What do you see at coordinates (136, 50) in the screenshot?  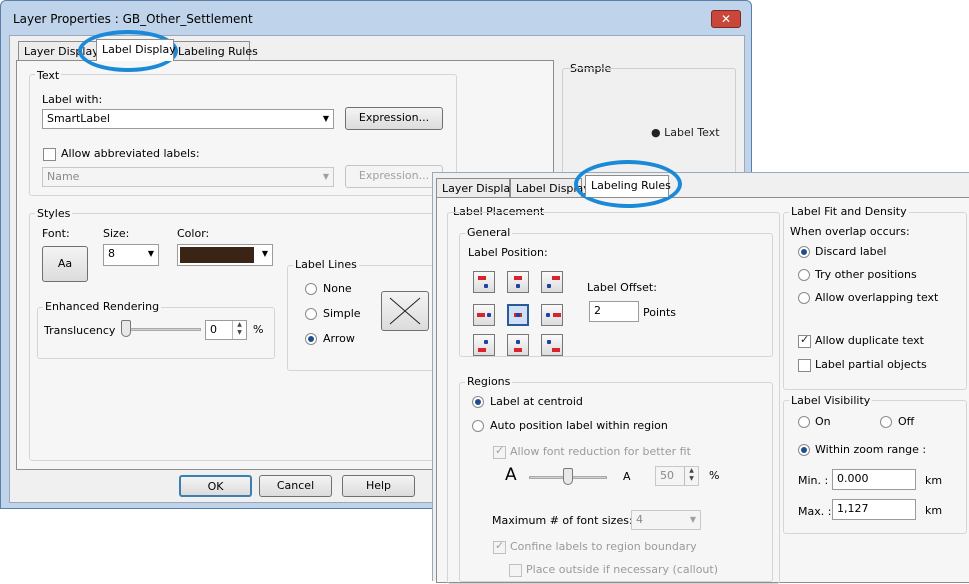 I see `tab-label-display: Label Display` at bounding box center [136, 50].